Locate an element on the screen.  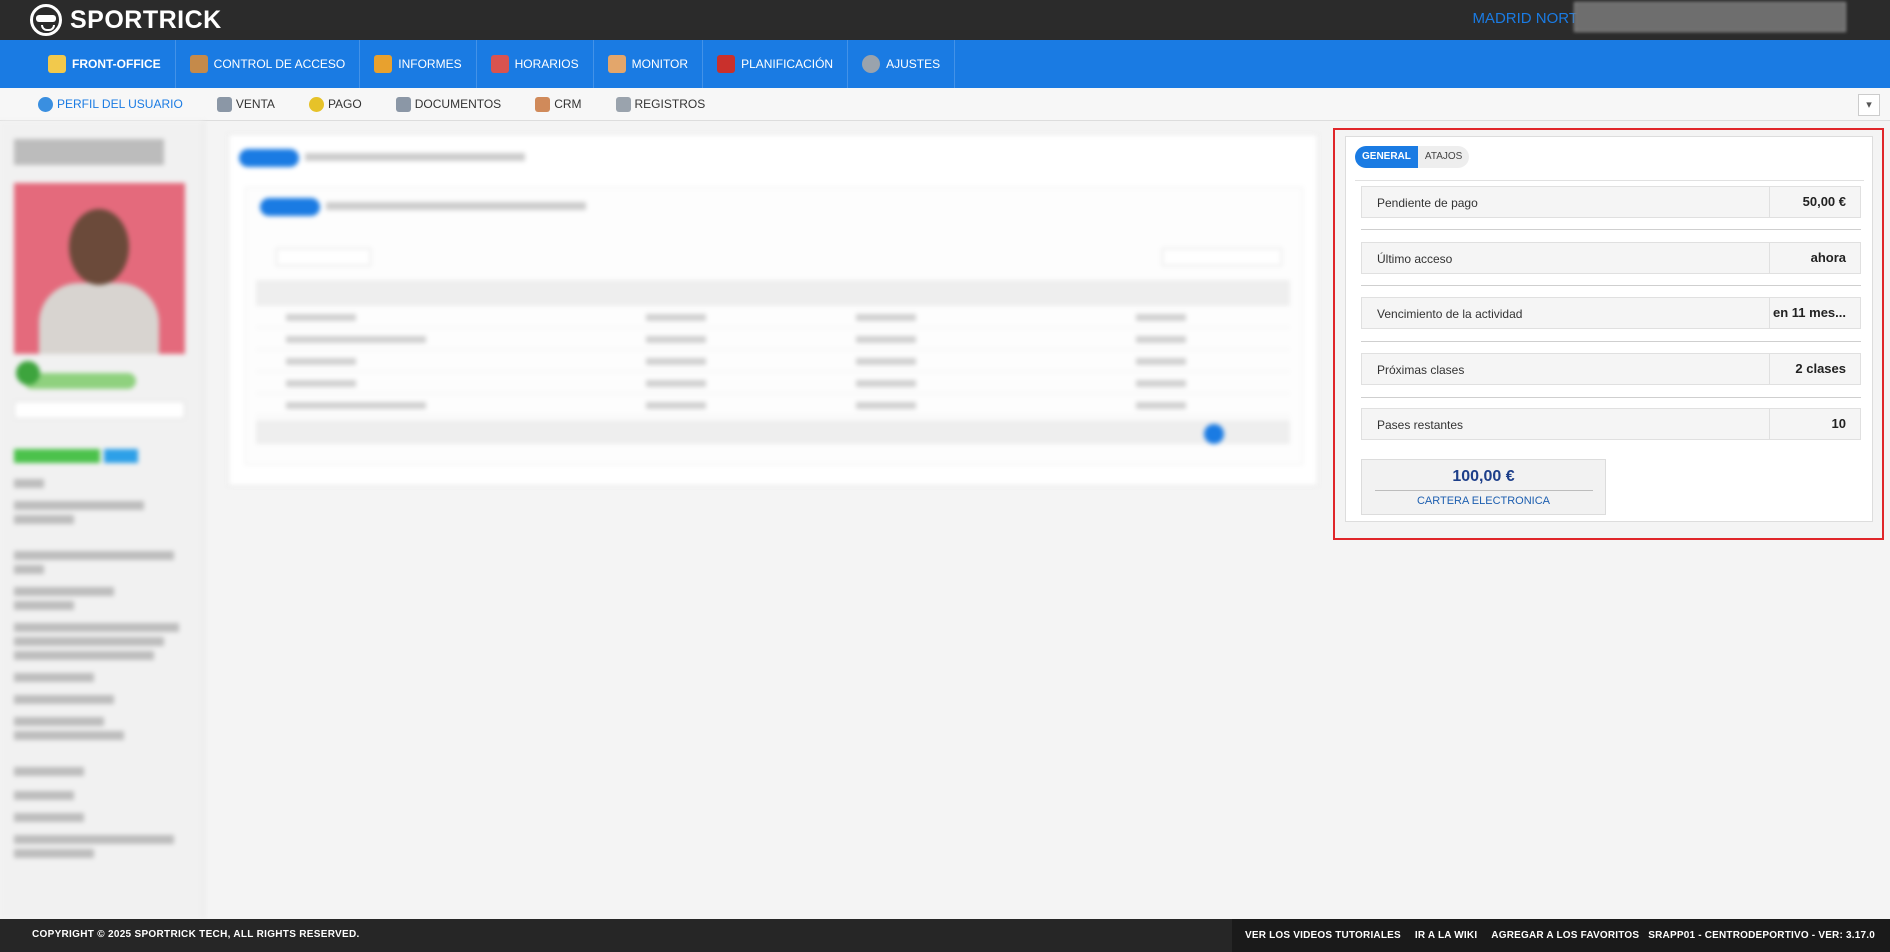
subnav-documentos: DOCUMENTOS is located at coordinates (448, 104).